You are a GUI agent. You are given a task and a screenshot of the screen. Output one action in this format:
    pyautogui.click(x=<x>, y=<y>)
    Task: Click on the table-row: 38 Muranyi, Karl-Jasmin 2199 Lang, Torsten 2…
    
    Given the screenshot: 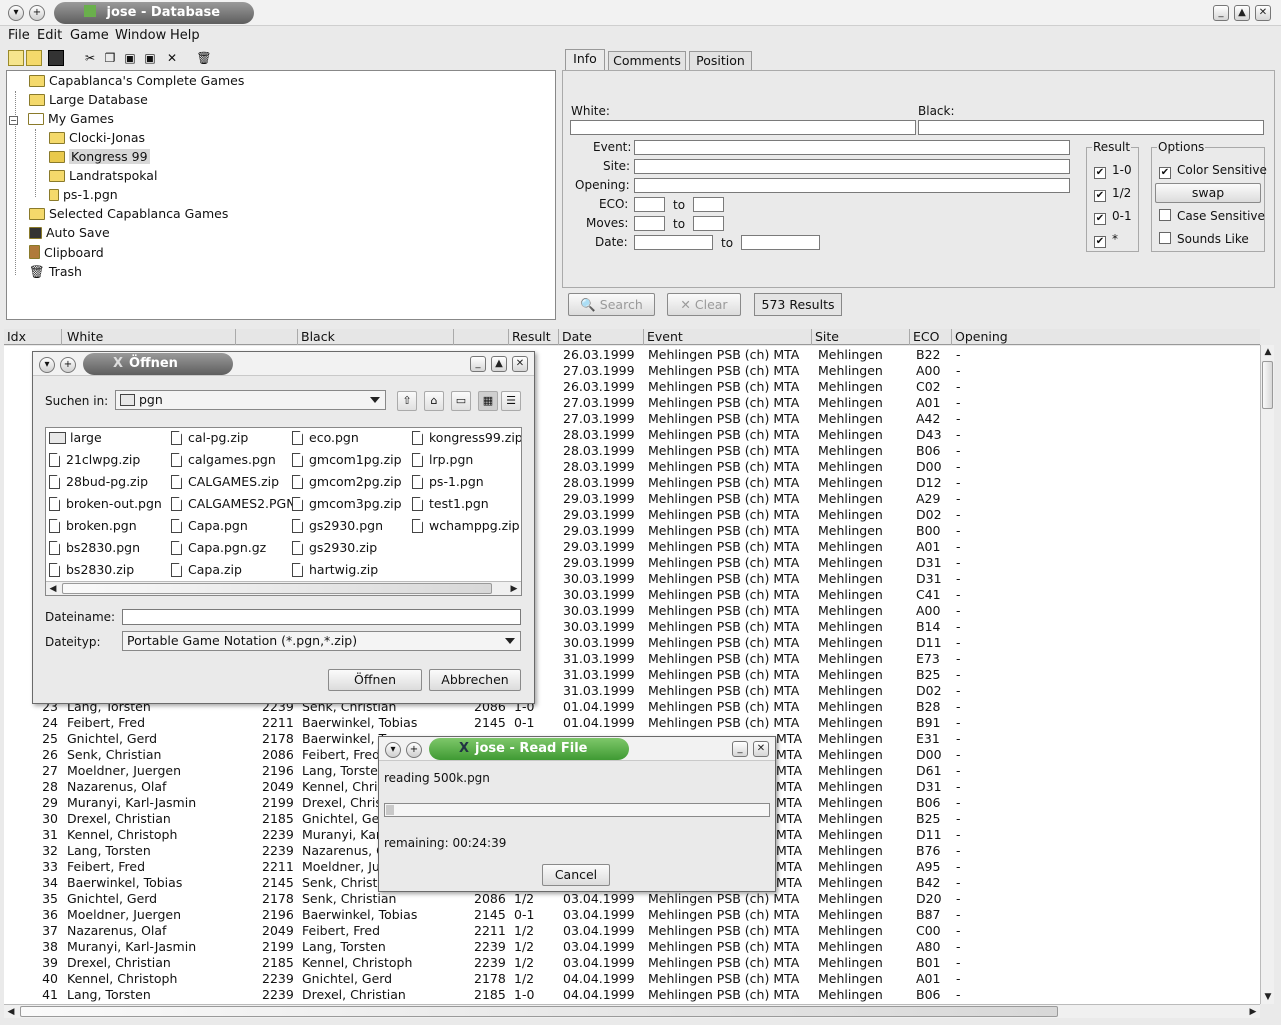 What is the action you would take?
    pyautogui.click(x=632, y=947)
    